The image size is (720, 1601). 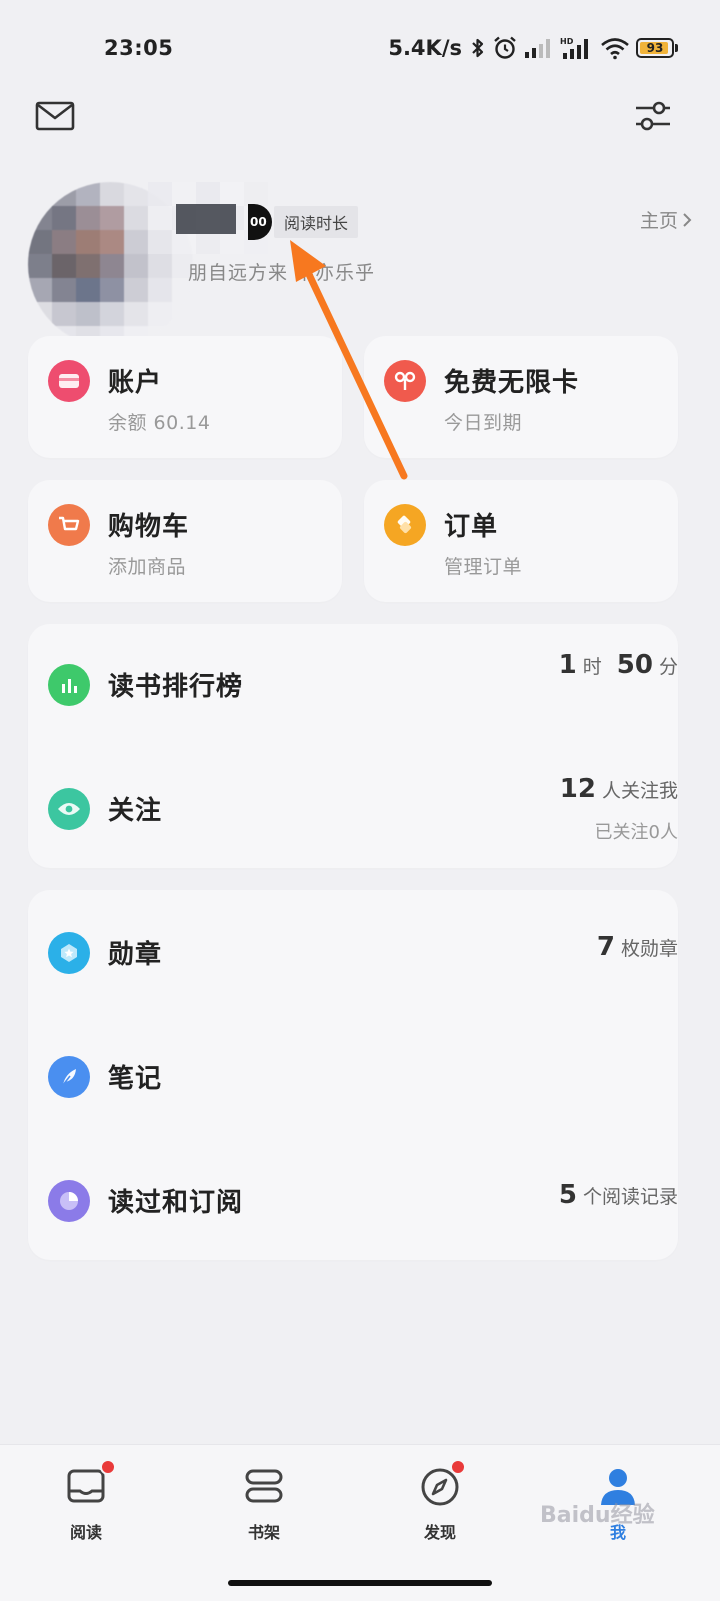 I want to click on followers-count: 12 人关注我, so click(x=619, y=789).